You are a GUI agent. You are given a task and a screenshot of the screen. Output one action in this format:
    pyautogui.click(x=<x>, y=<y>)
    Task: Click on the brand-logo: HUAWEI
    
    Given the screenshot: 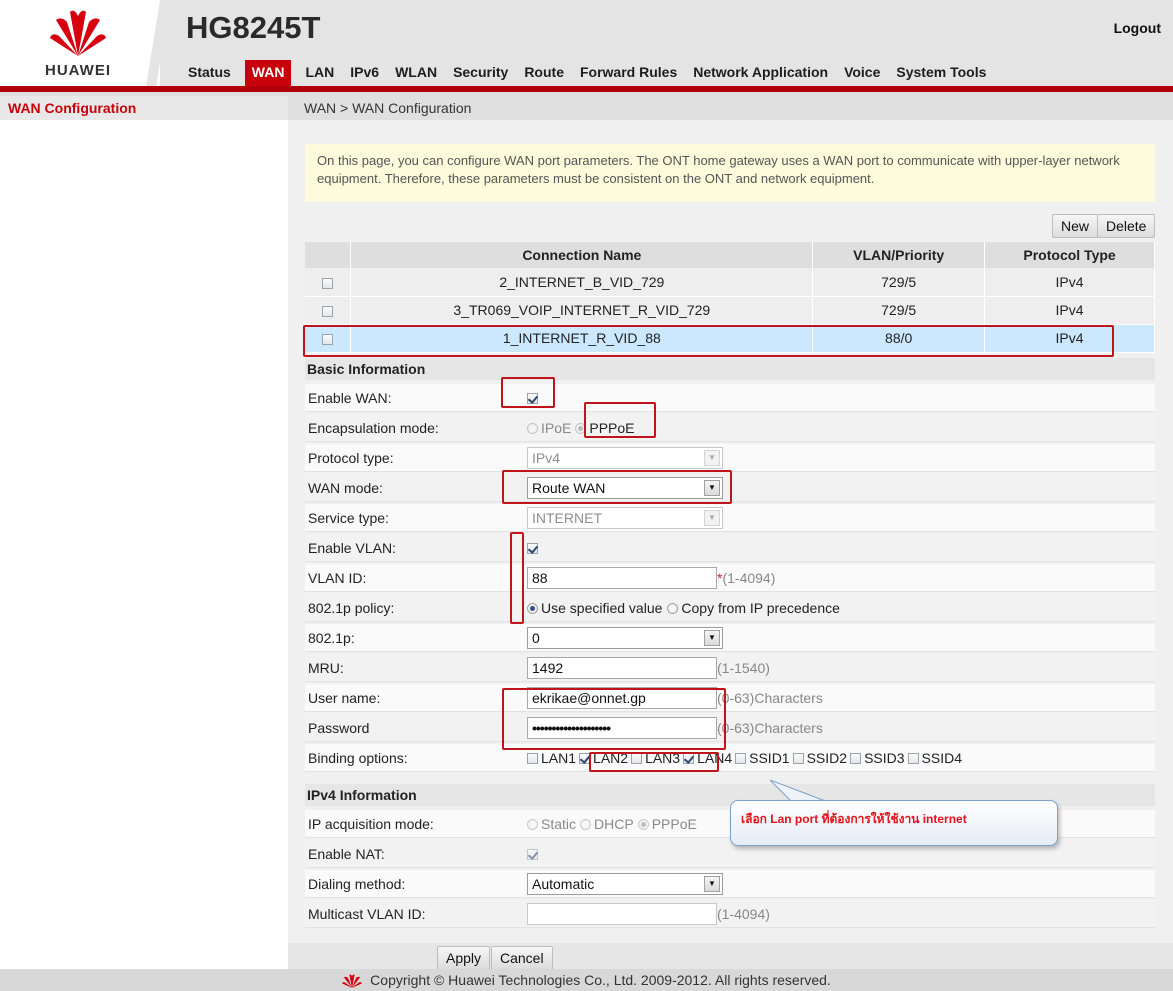 What is the action you would take?
    pyautogui.click(x=80, y=43)
    